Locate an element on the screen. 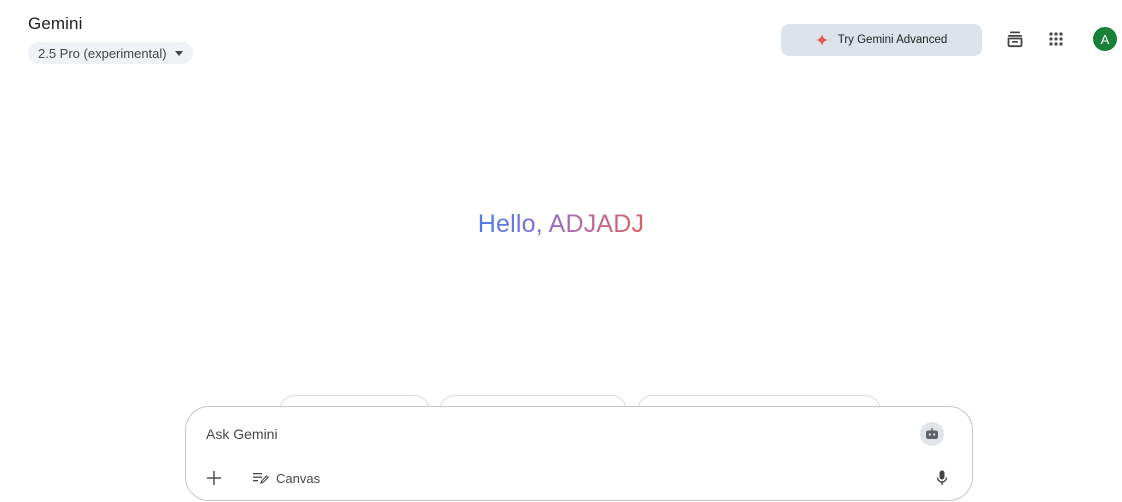  try-gemini-advanced-button: Try Gemini Advanced is located at coordinates (881, 40).